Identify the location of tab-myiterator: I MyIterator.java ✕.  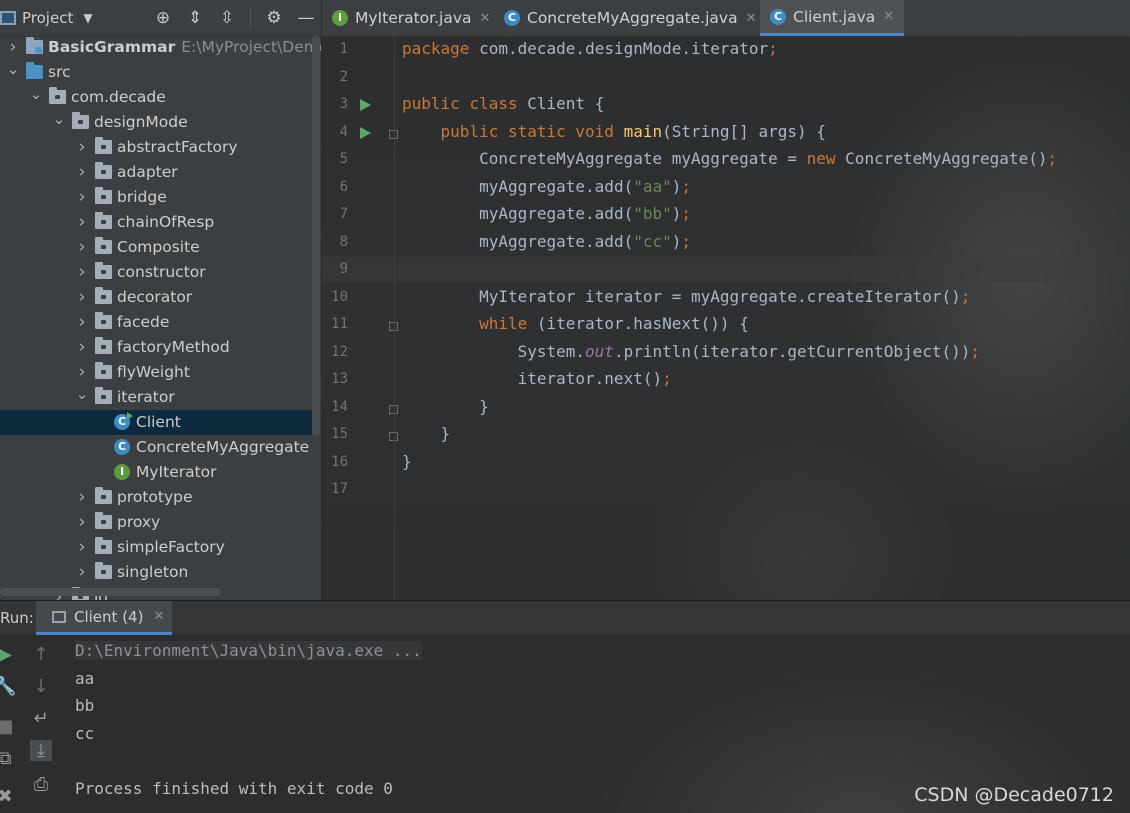
(411, 18).